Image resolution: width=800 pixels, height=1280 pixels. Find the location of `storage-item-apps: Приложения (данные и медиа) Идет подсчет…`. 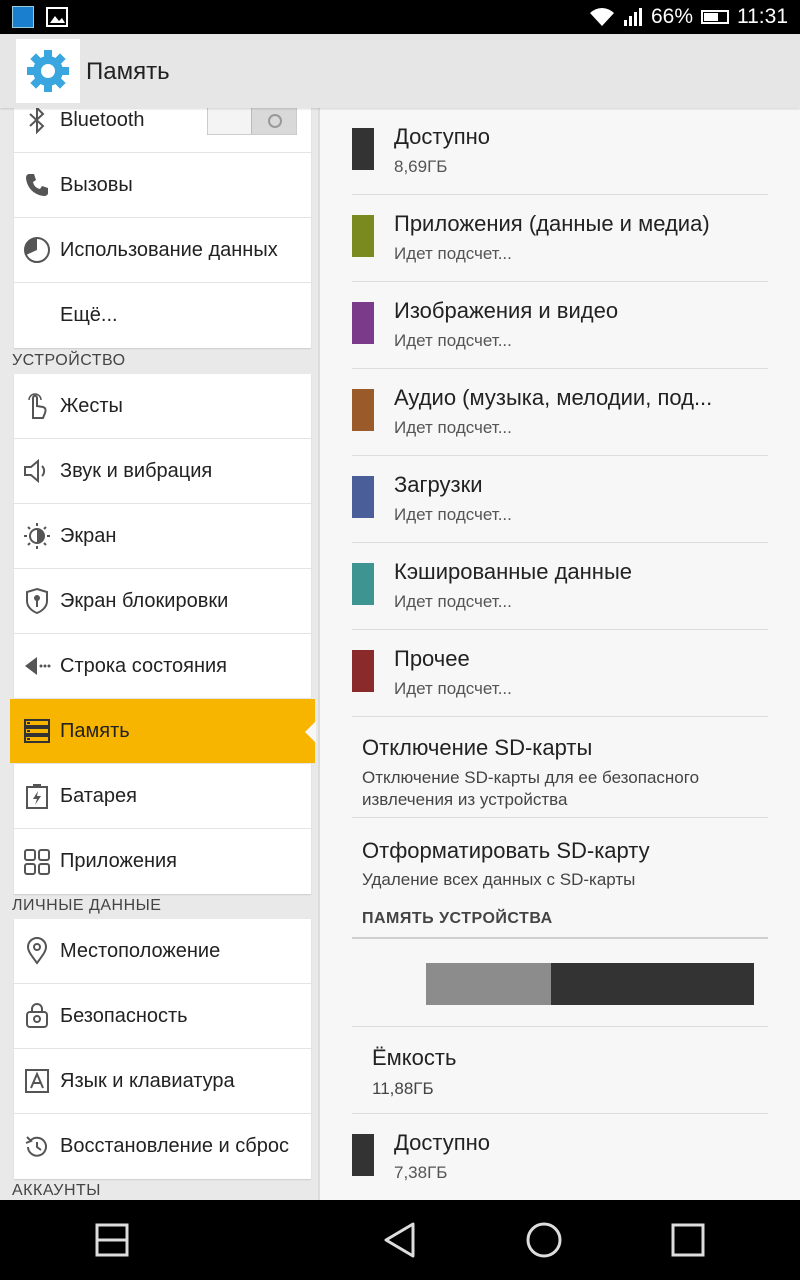

storage-item-apps: Приложения (данные и медиа) Идет подсчет… is located at coordinates (560, 238).